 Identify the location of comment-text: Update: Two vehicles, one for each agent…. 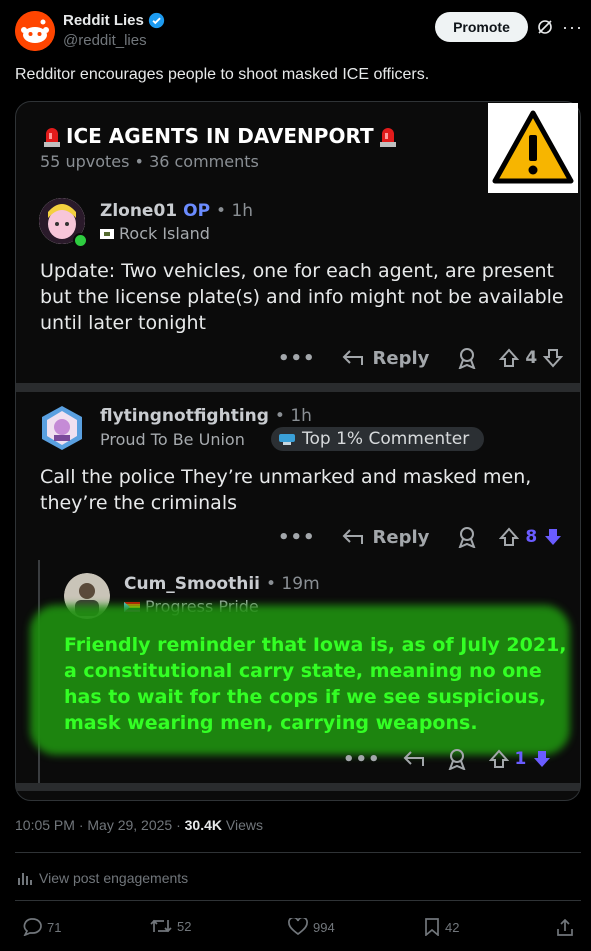
(302, 297).